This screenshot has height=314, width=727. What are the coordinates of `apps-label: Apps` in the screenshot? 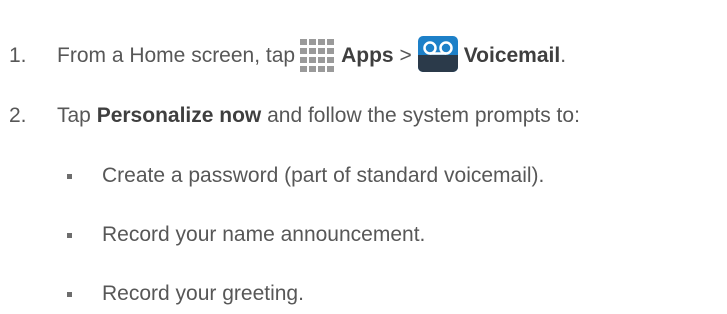 It's located at (367, 55).